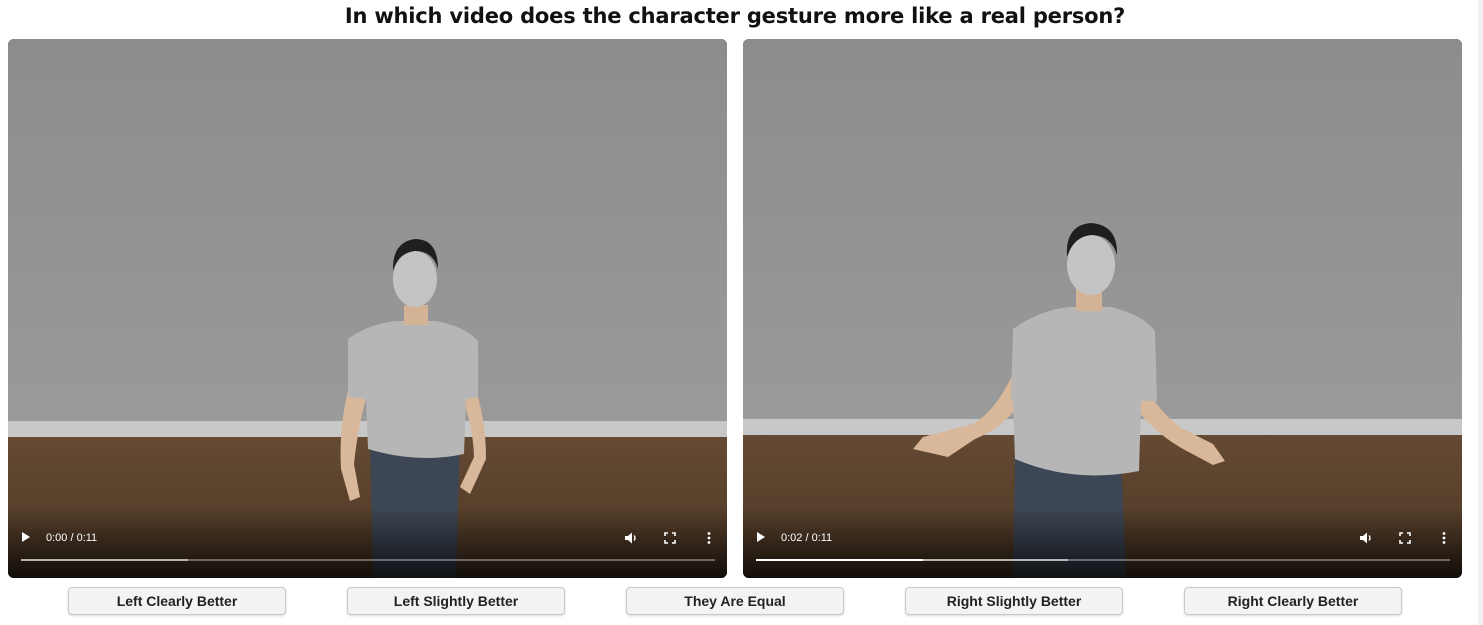 The height and width of the screenshot is (625, 1483). Describe the element at coordinates (735, 601) in the screenshot. I see `they-are-equal-button: They Are Equal` at that location.